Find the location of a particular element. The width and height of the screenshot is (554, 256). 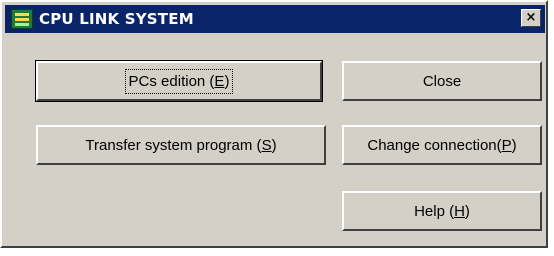

app-icon is located at coordinates (22, 19).